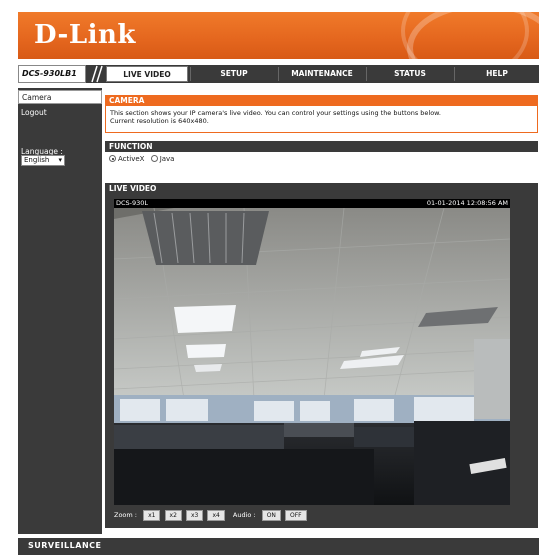 The image size is (541, 555). What do you see at coordinates (244, 515) in the screenshot?
I see `audio-label: Audio :` at bounding box center [244, 515].